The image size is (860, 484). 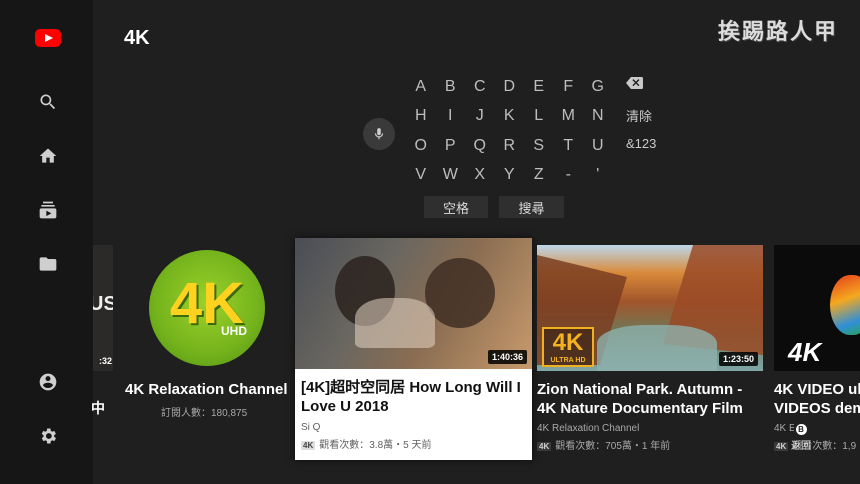 I want to click on thumb-parrot, so click(x=845, y=305).